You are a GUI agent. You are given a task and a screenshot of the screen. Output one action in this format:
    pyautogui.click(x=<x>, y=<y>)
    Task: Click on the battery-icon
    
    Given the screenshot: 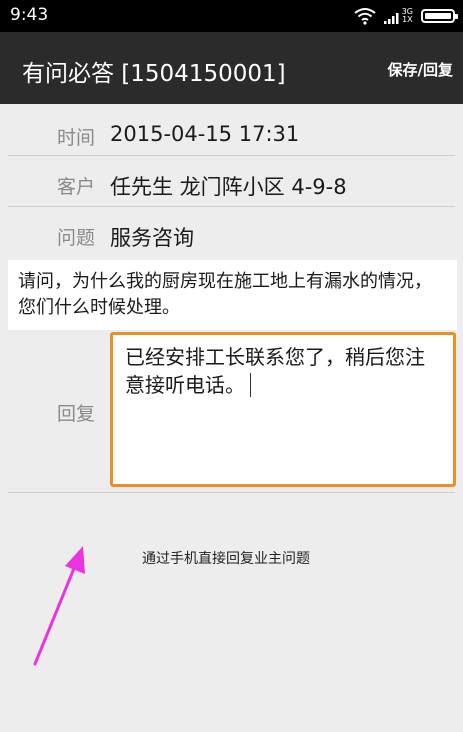 What is the action you would take?
    pyautogui.click(x=439, y=16)
    